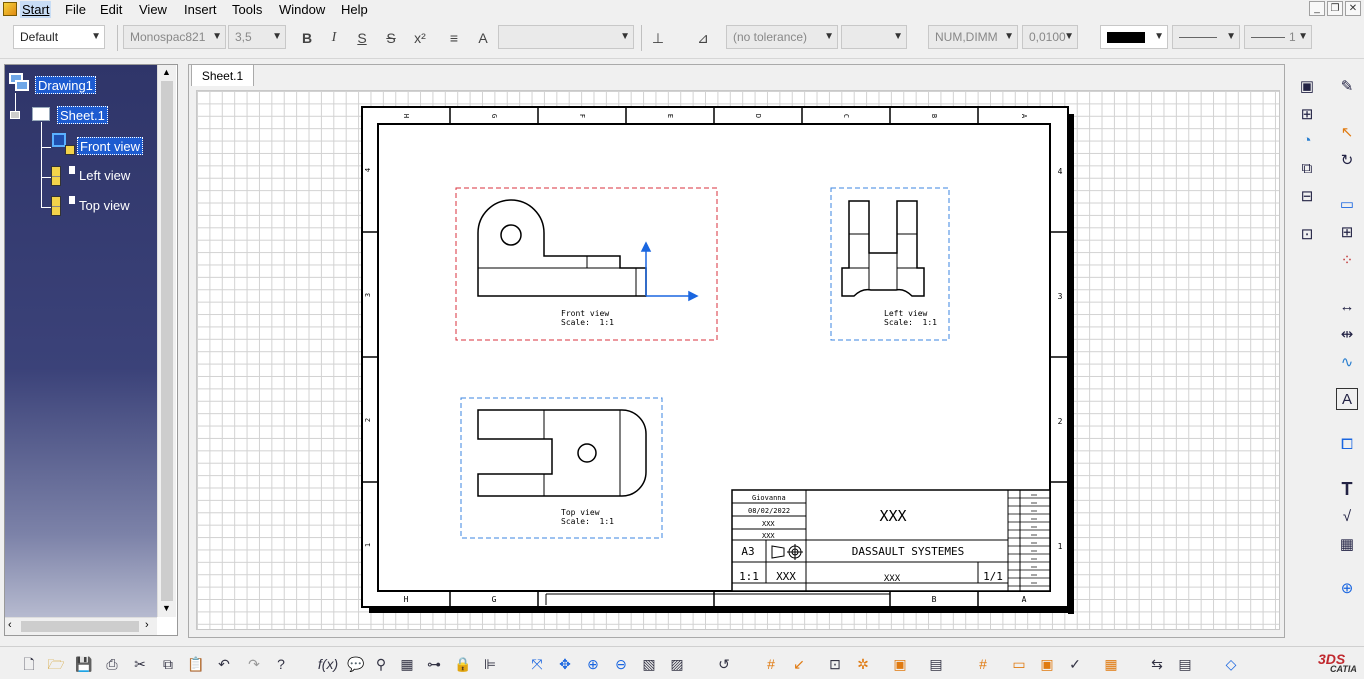 This screenshot has height=679, width=1364. What do you see at coordinates (1347, 307) in the screenshot?
I see `dimension-icon: ↔` at bounding box center [1347, 307].